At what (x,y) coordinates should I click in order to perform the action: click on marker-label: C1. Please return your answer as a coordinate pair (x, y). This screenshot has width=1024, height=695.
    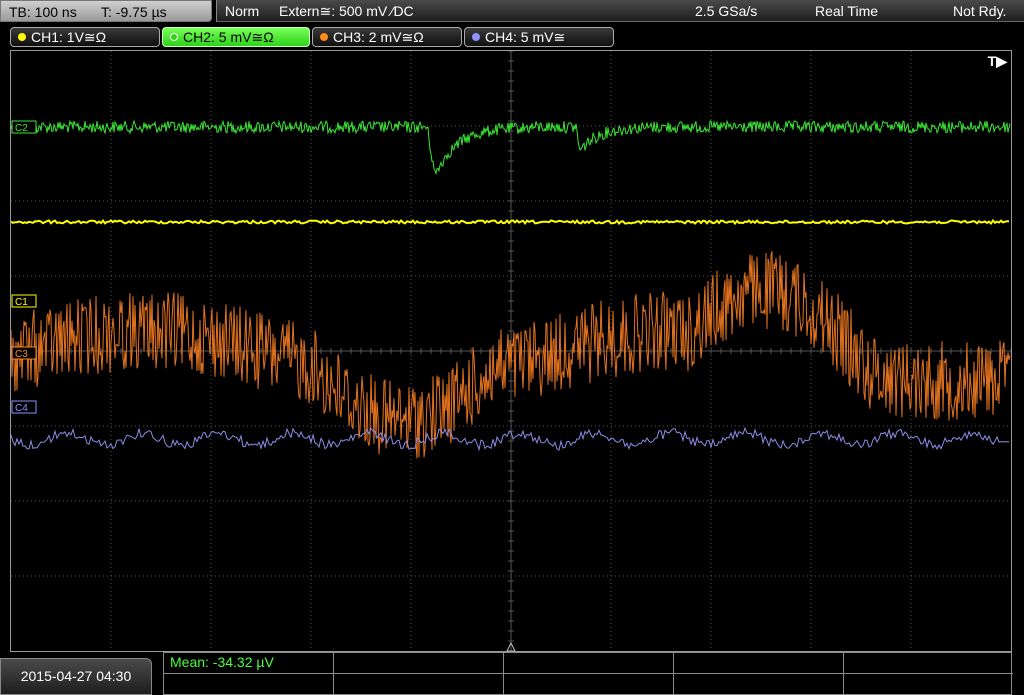
    Looking at the image, I should click on (21, 302).